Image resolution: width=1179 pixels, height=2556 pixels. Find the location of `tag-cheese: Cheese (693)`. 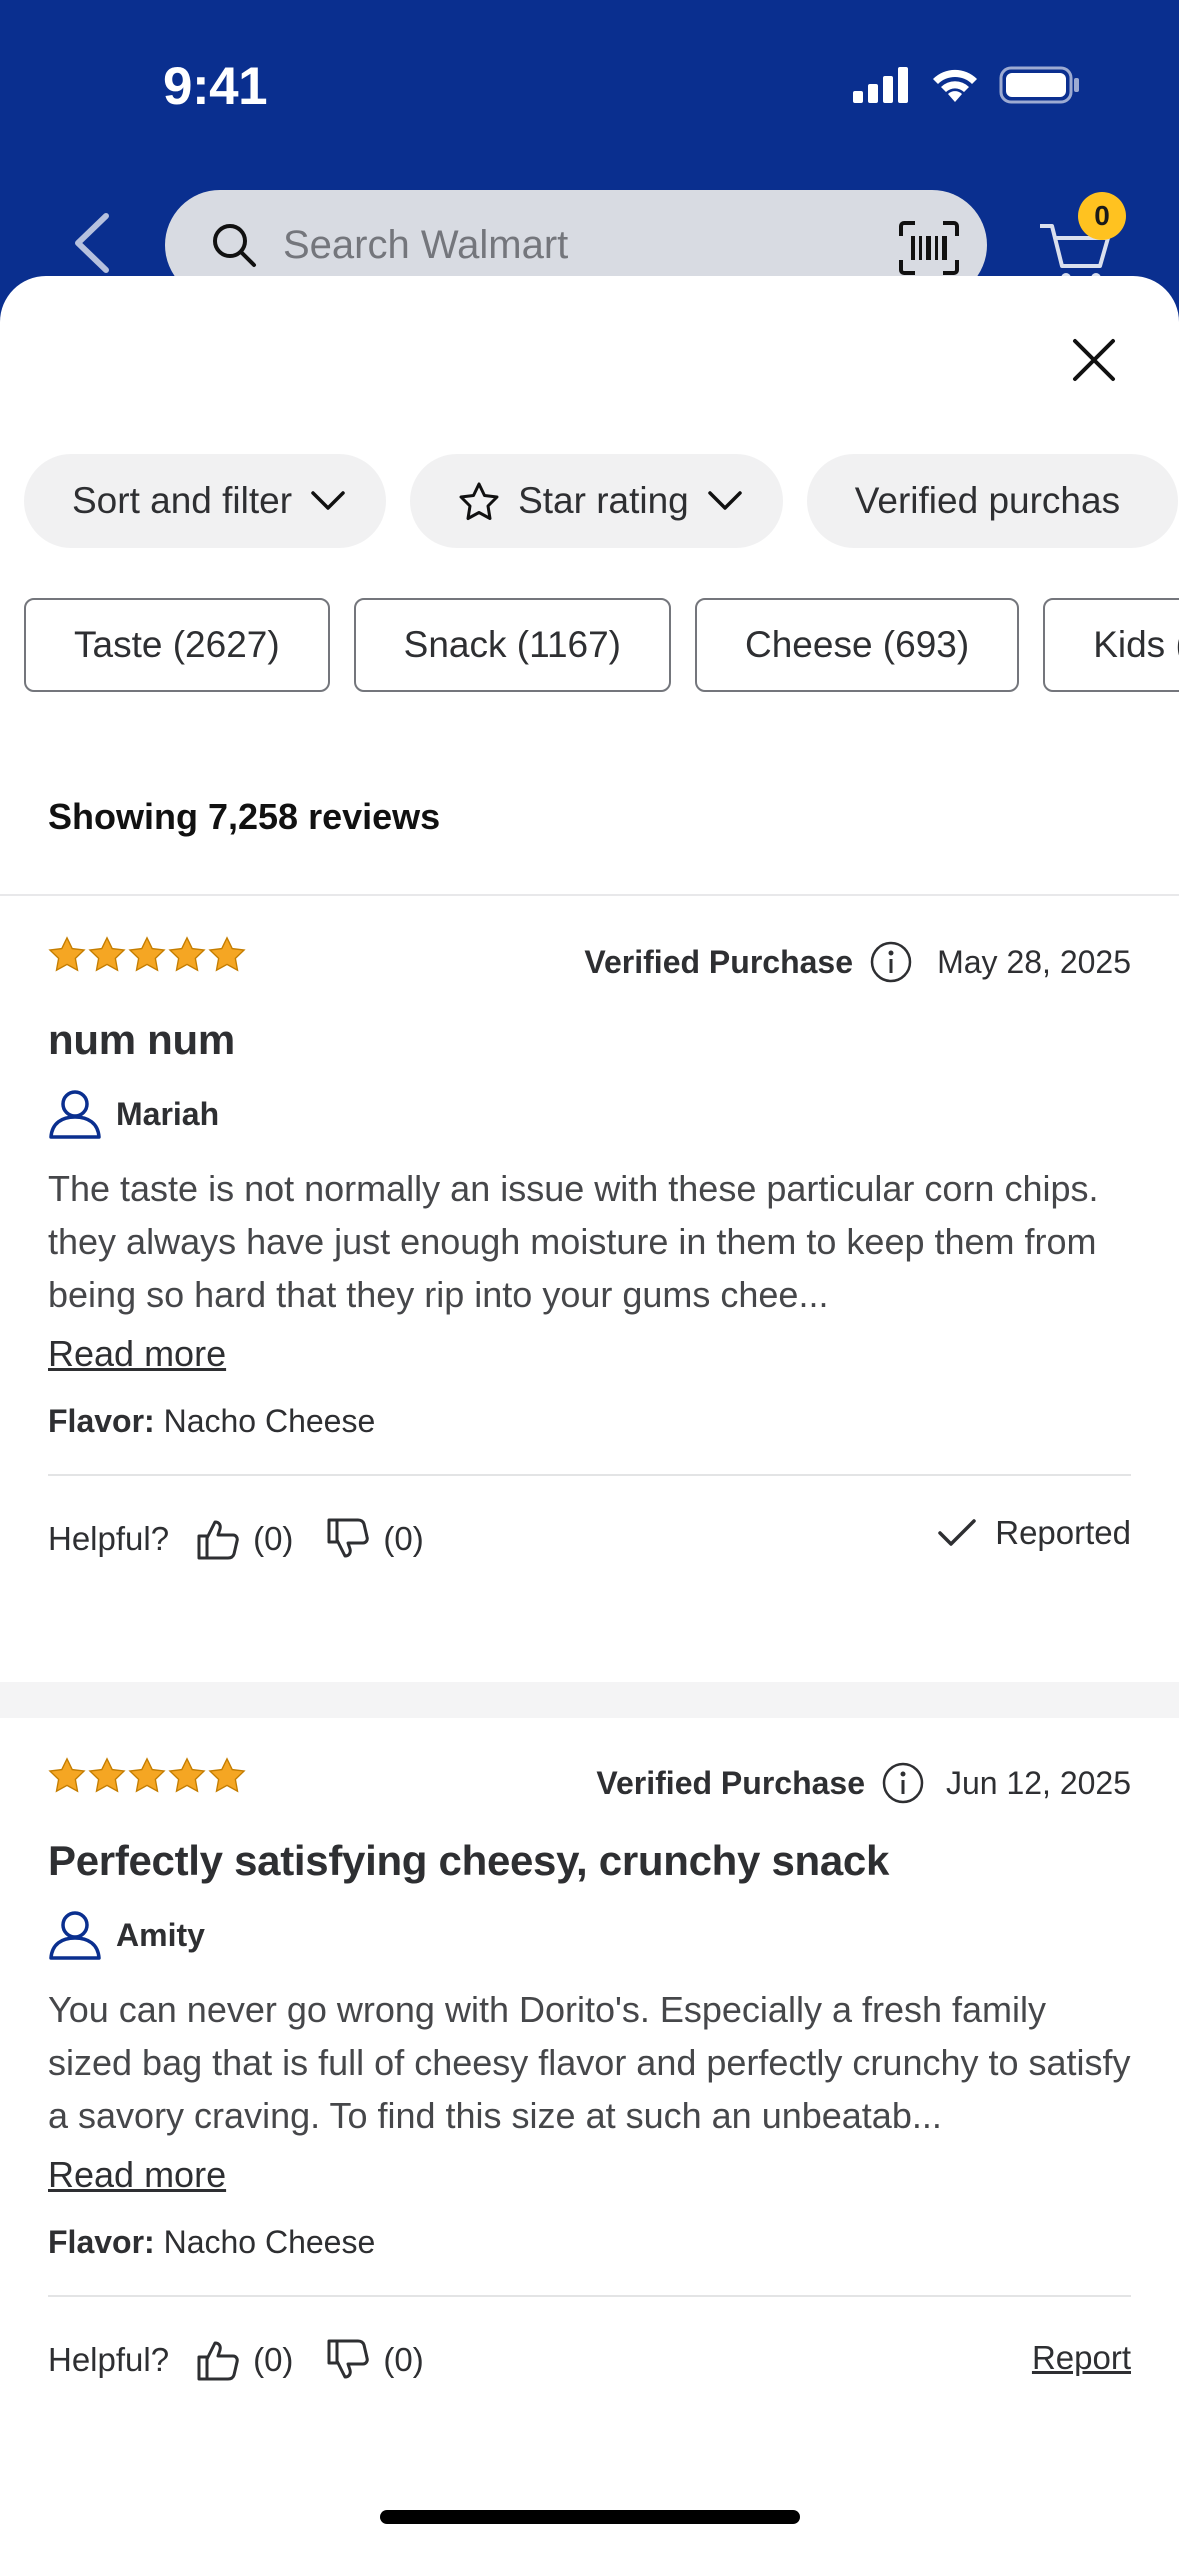

tag-cheese: Cheese (693) is located at coordinates (857, 645).